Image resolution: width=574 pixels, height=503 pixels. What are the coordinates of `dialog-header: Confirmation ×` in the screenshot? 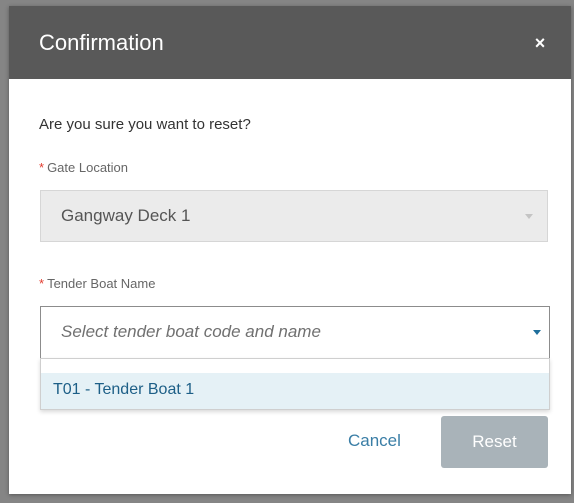 It's located at (290, 42).